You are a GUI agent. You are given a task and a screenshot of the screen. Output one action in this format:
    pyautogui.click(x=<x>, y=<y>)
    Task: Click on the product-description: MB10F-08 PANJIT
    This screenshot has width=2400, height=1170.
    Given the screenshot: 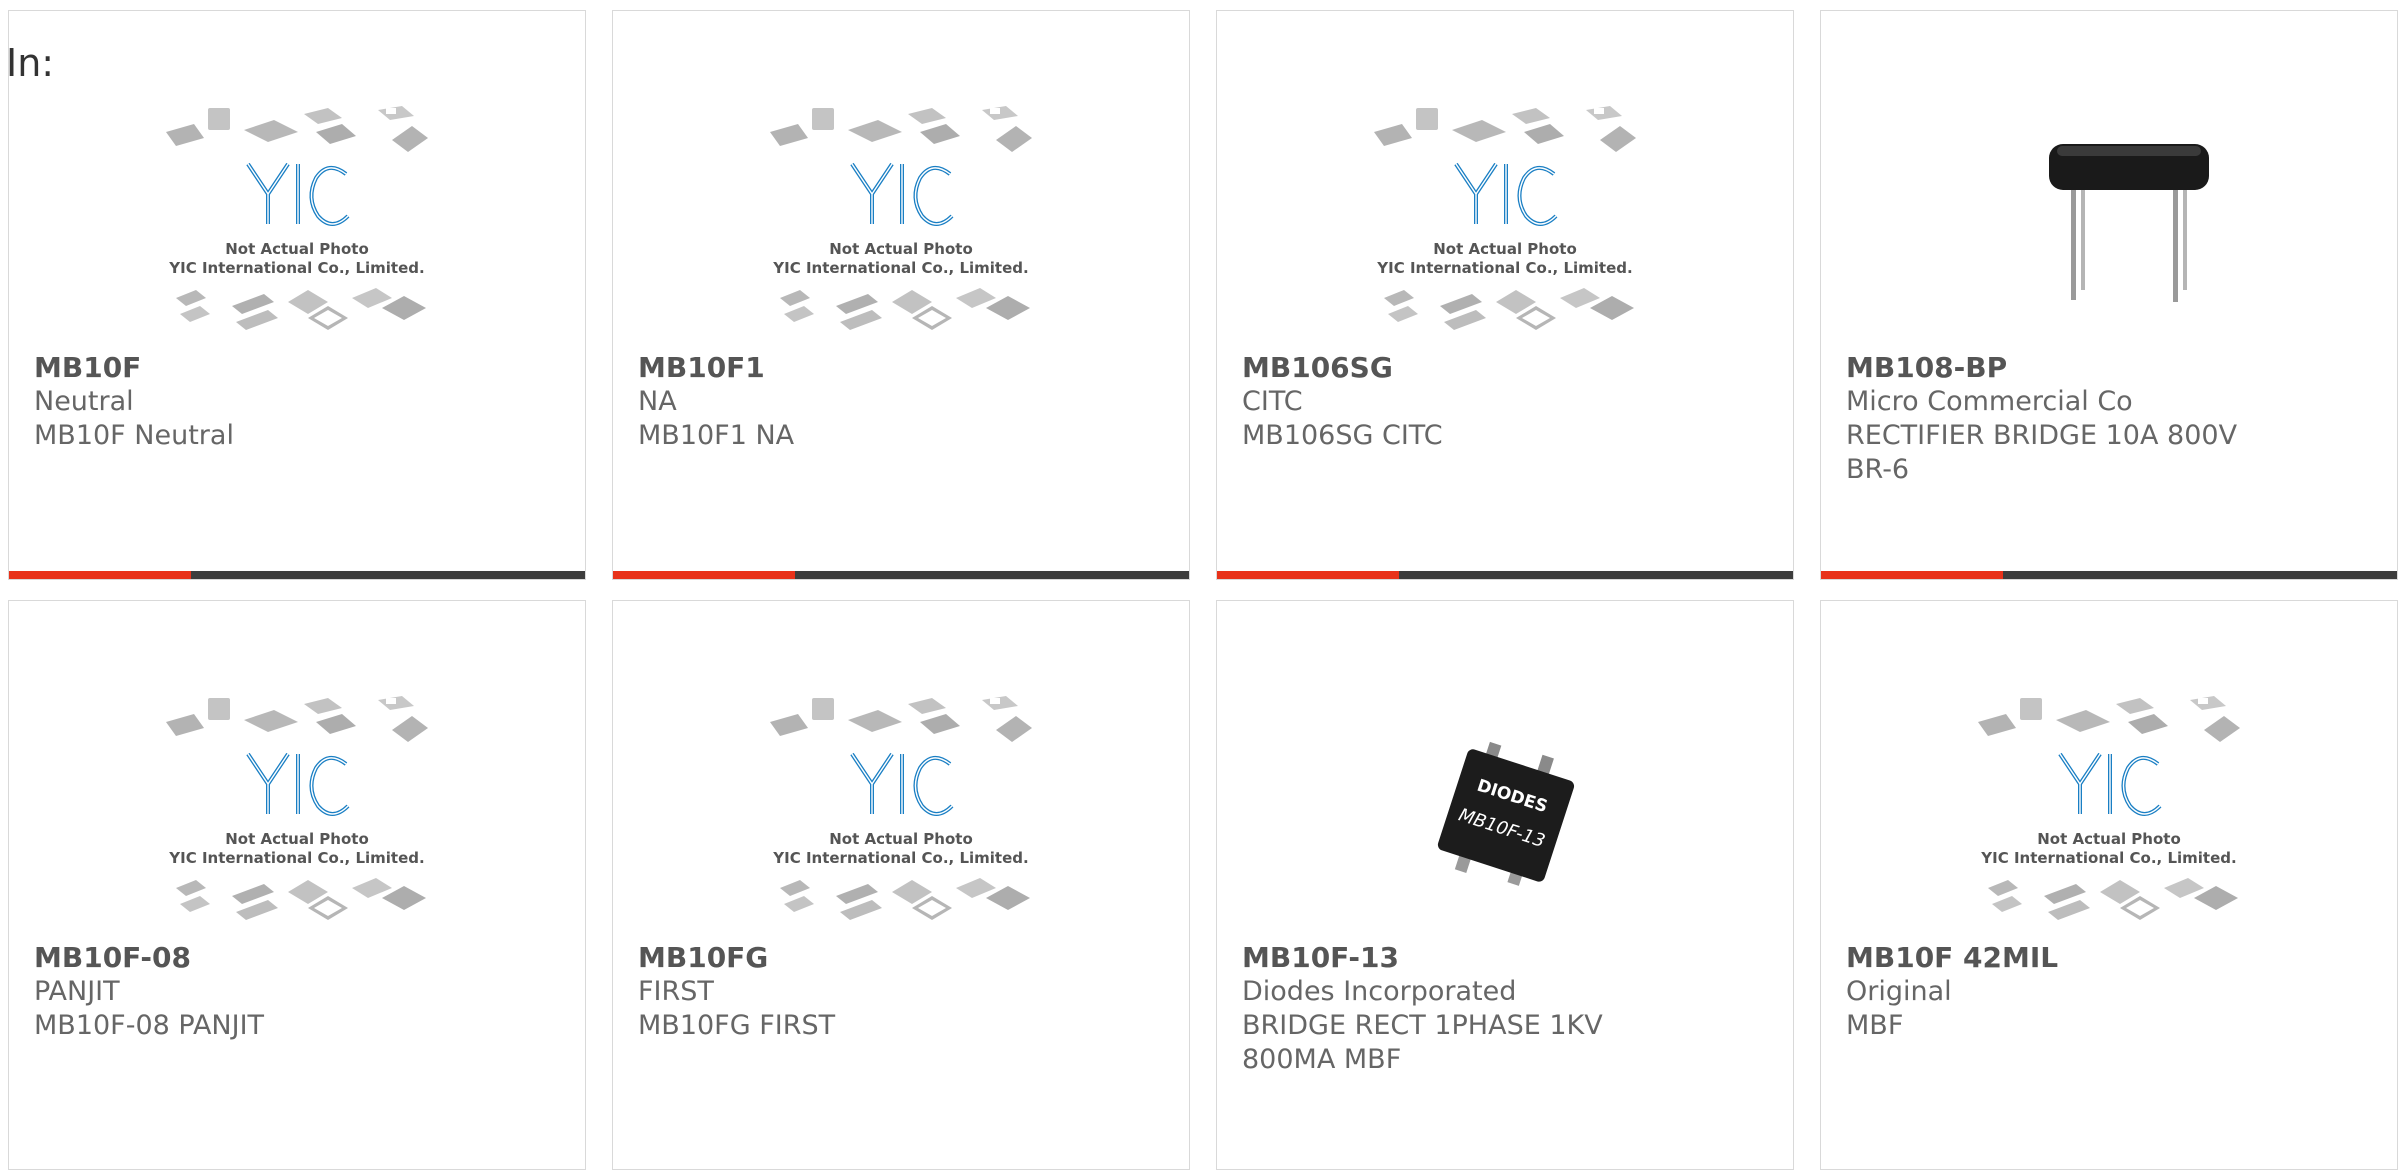 What is the action you would take?
    pyautogui.click(x=149, y=1025)
    